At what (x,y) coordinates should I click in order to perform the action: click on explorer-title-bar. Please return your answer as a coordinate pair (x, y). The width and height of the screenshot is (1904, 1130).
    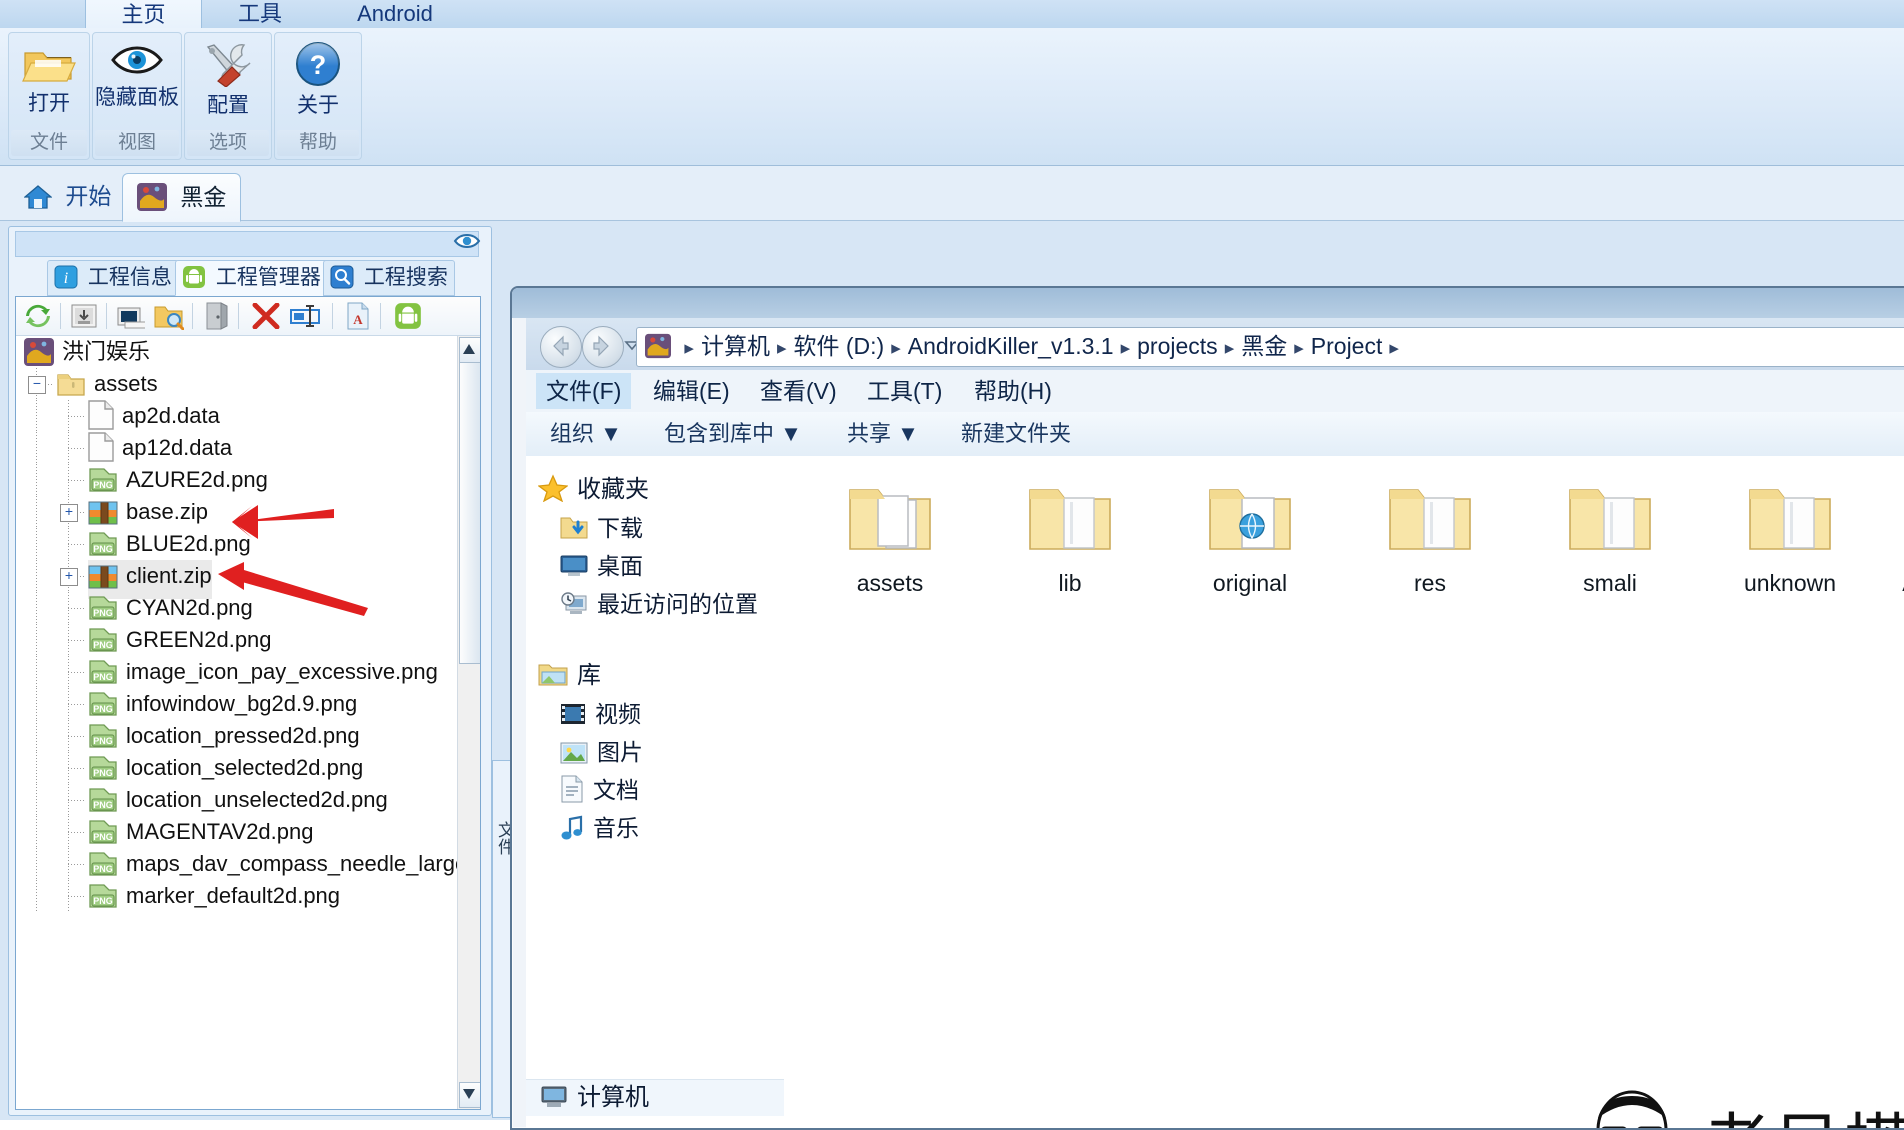
    Looking at the image, I should click on (1208, 303).